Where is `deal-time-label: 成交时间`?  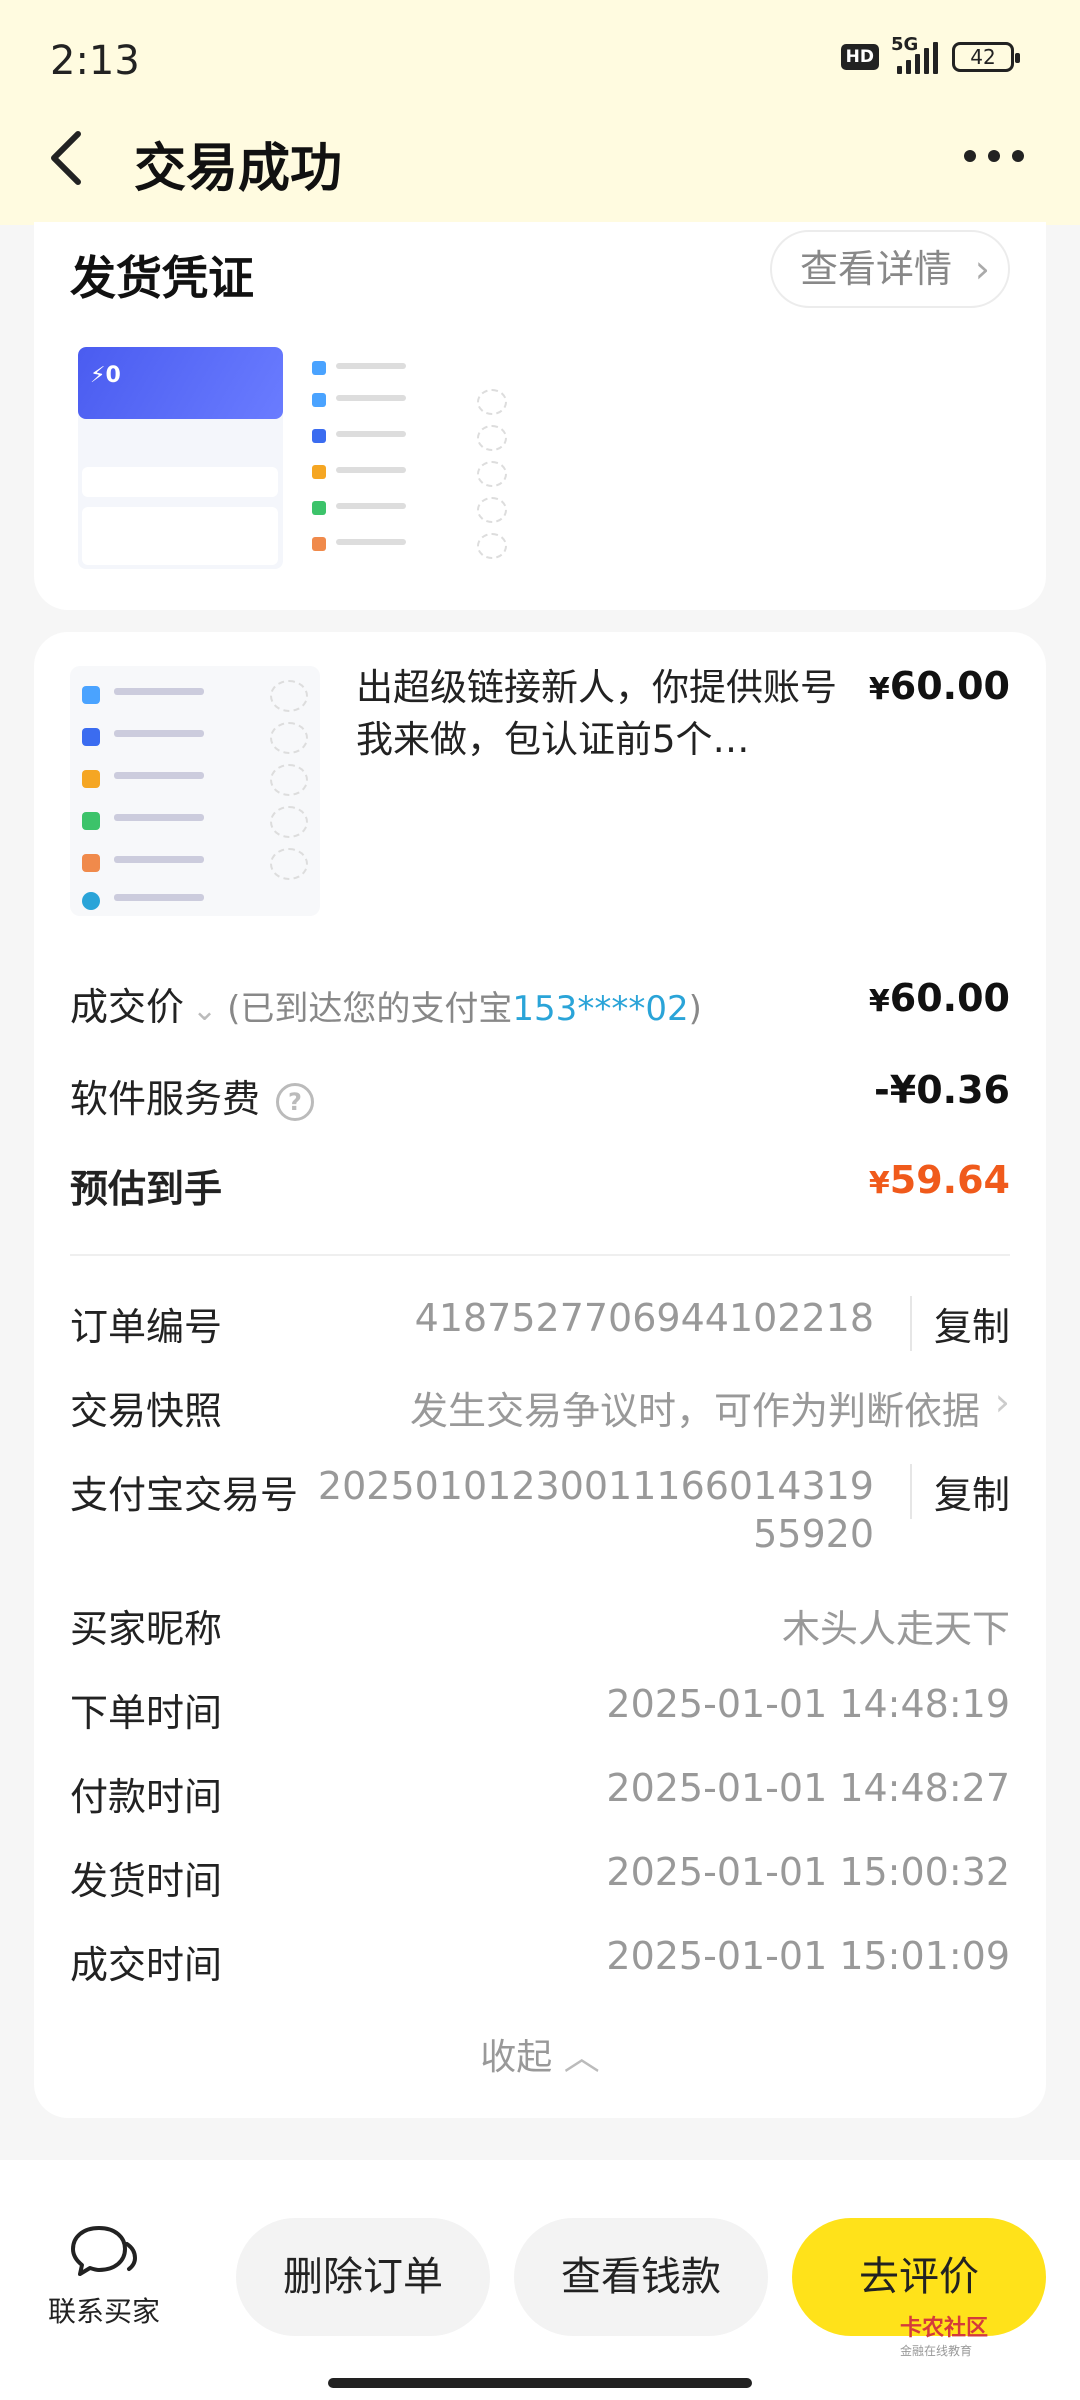 deal-time-label: 成交时间 is located at coordinates (146, 1965).